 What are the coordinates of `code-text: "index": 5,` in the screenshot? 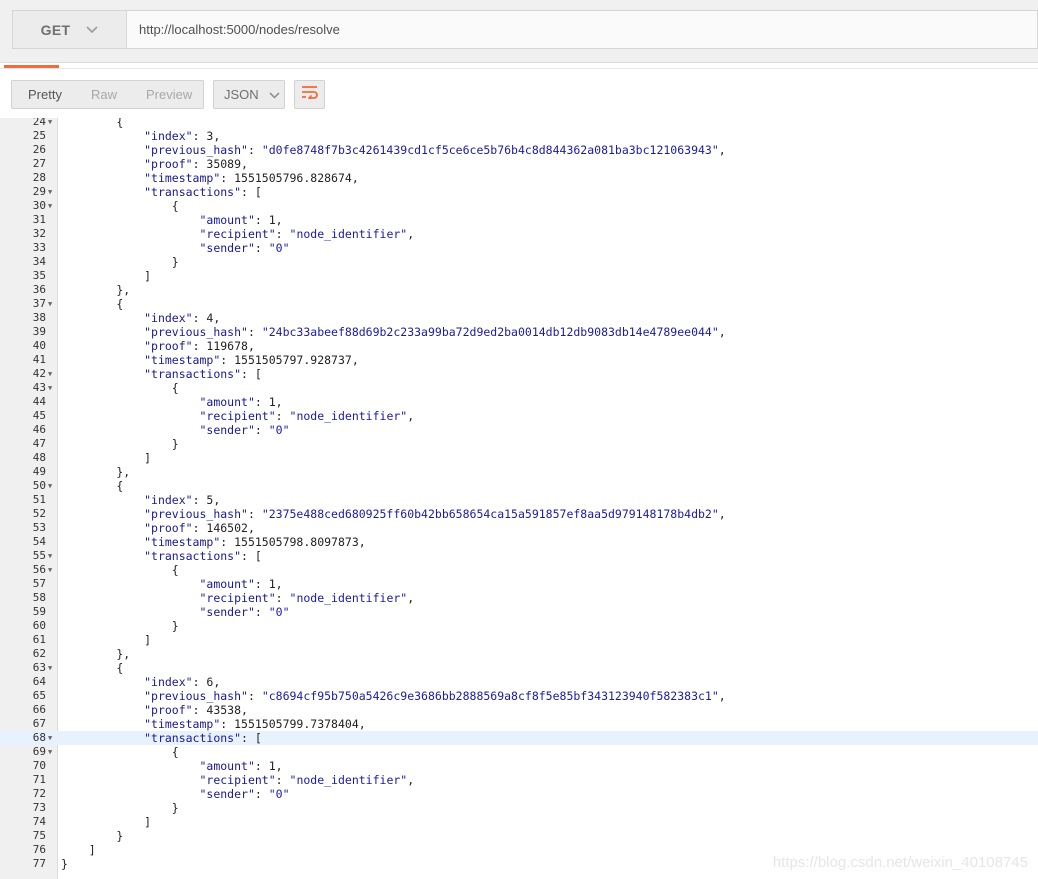 It's located at (182, 500).